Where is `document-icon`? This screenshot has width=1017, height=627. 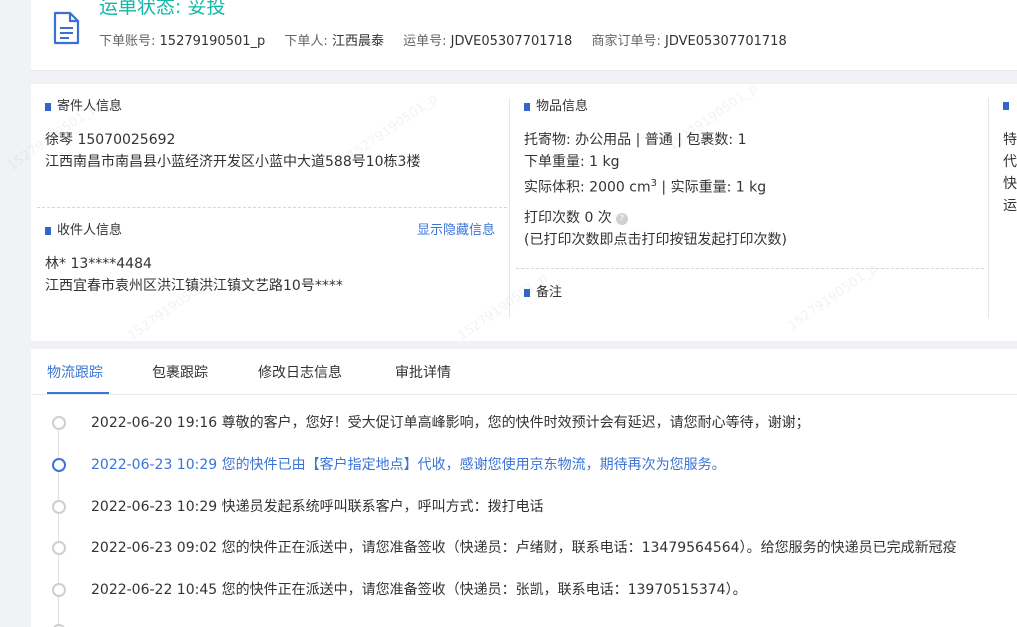 document-icon is located at coordinates (66, 28).